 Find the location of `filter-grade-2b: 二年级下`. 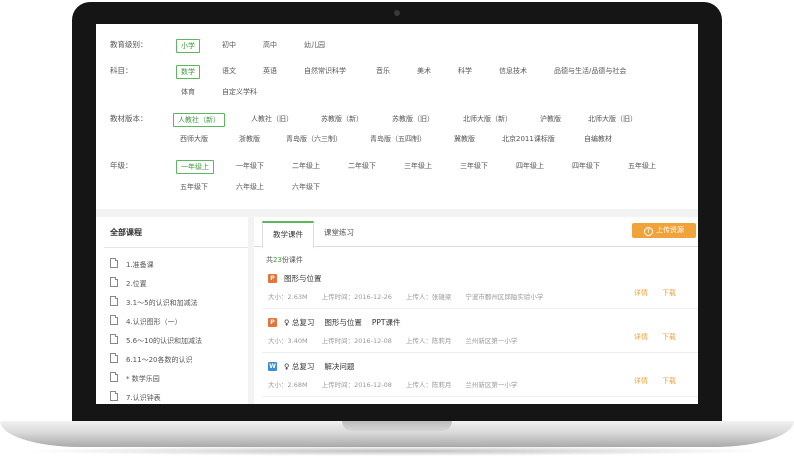

filter-grade-2b: 二年级下 is located at coordinates (362, 166).